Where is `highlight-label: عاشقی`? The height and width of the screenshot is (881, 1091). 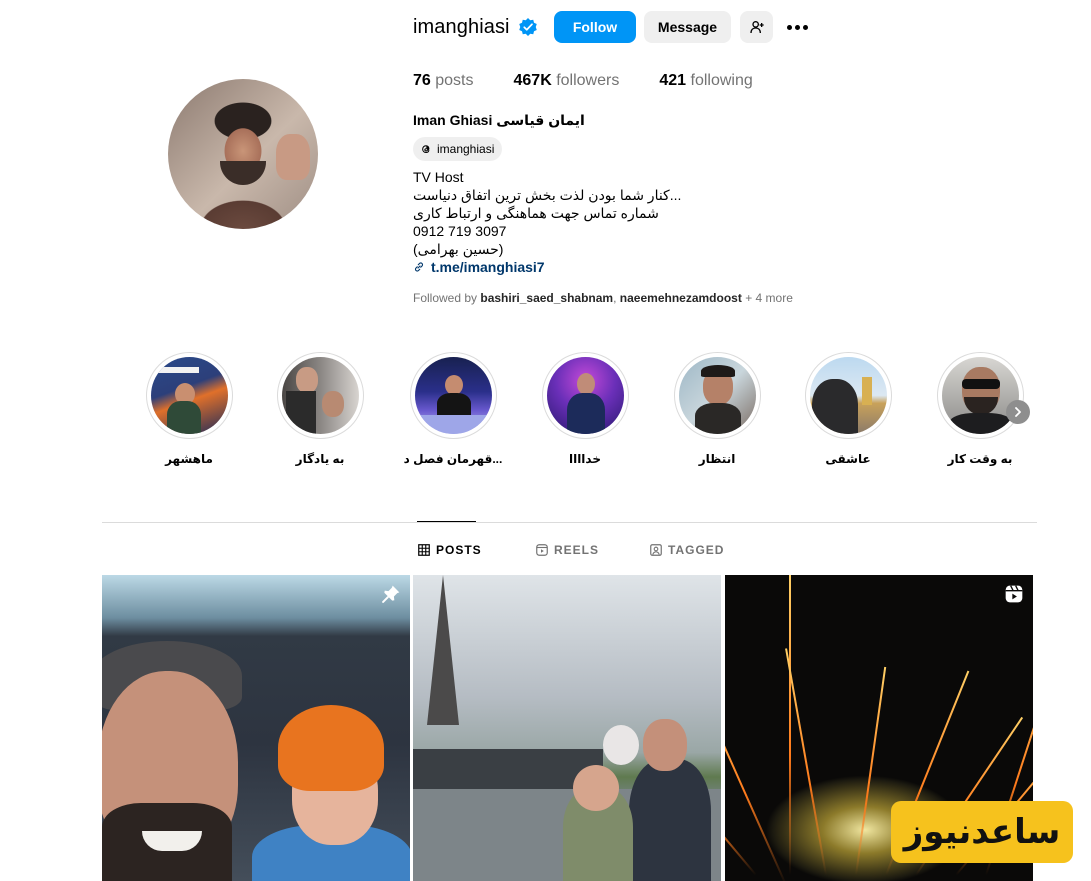 highlight-label: عاشقی is located at coordinates (848, 459).